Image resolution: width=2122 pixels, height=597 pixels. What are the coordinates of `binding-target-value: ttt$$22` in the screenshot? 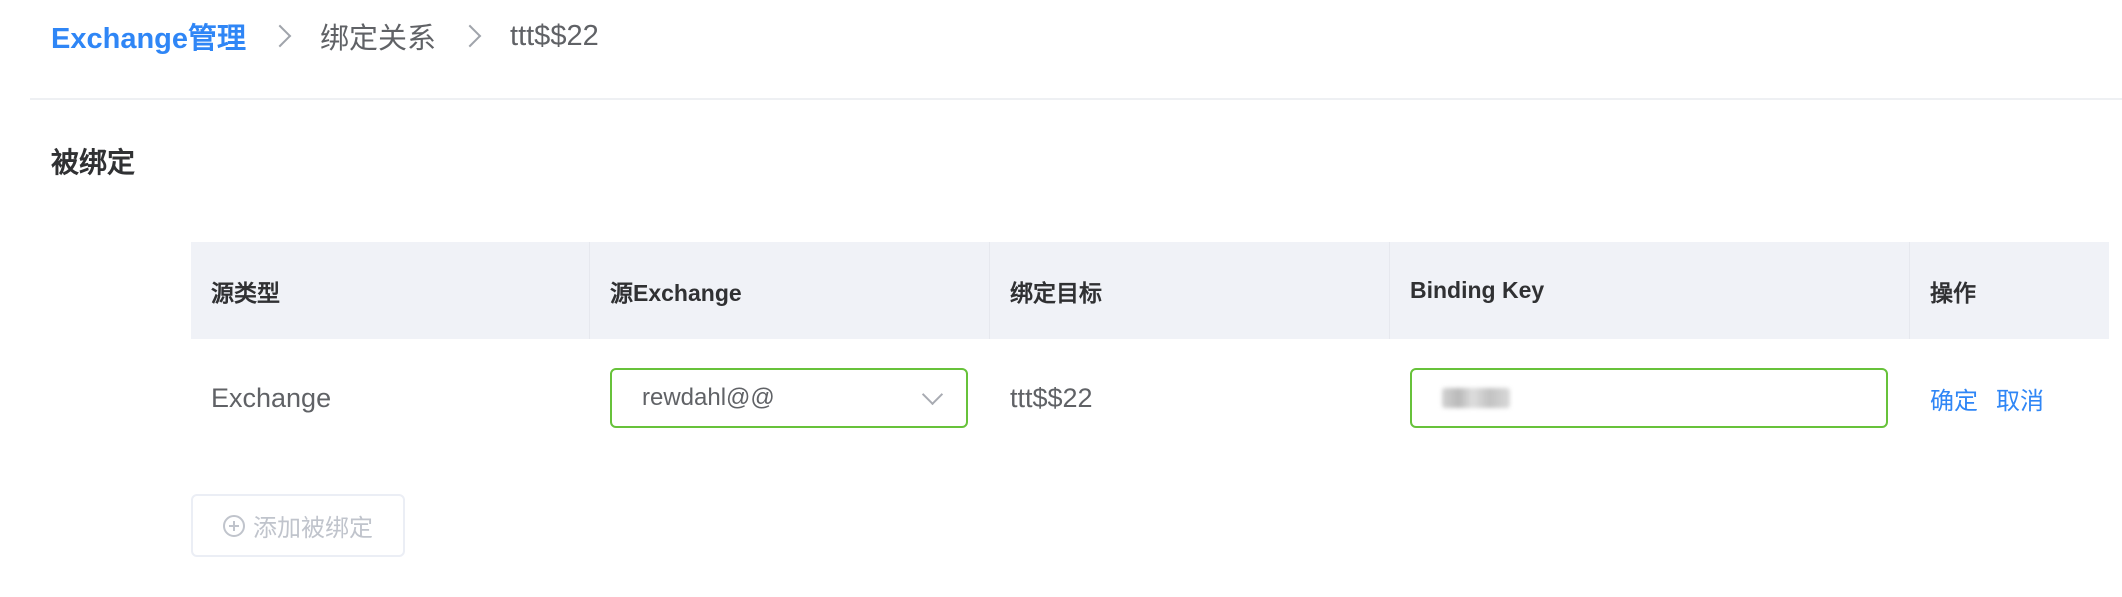 It's located at (1051, 397).